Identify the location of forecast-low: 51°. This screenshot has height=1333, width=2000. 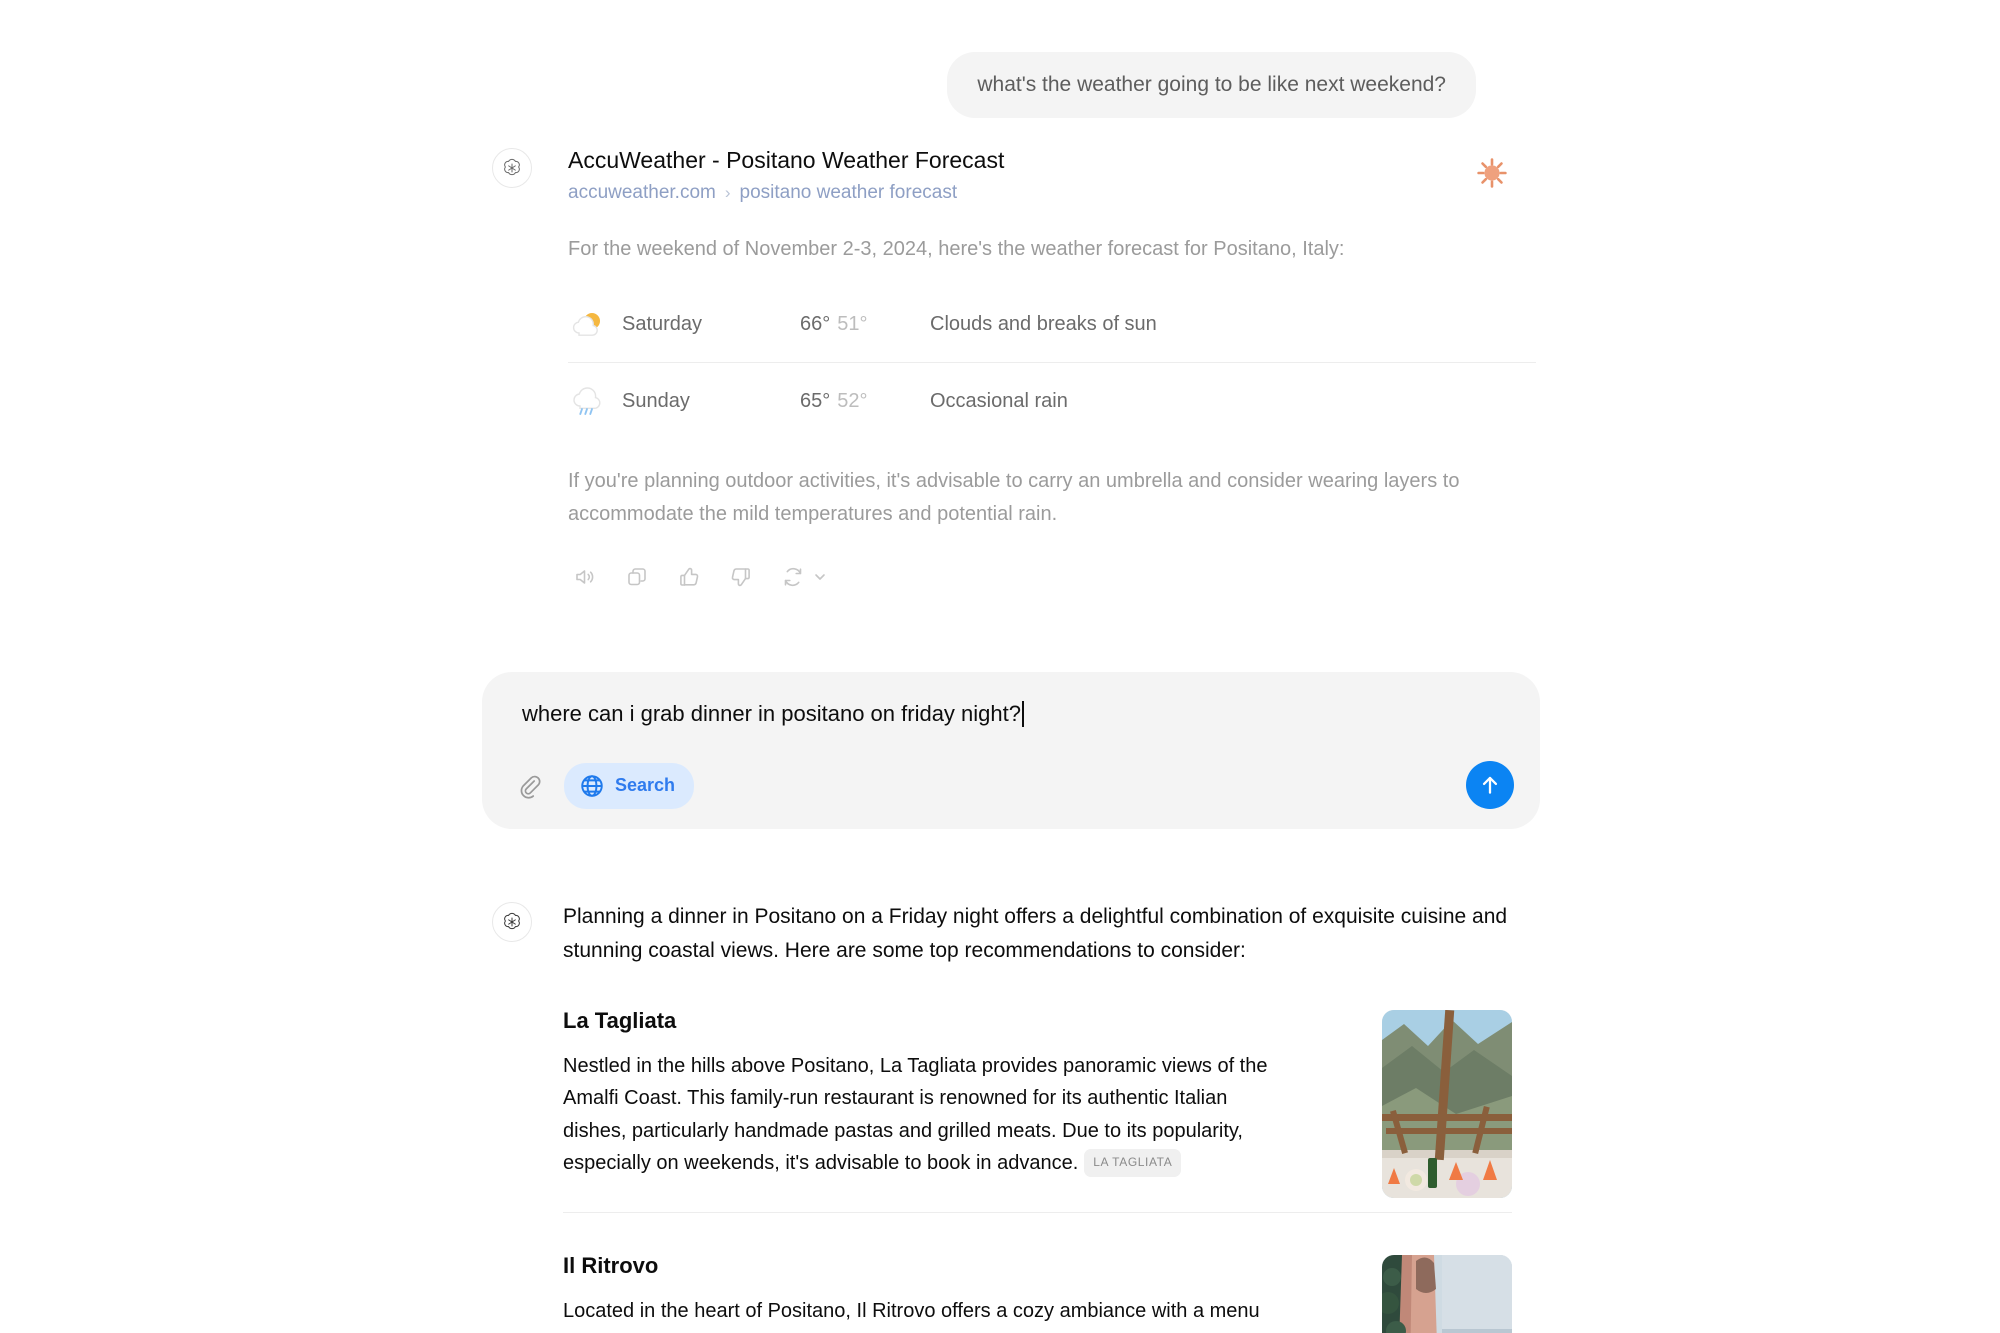
(852, 324).